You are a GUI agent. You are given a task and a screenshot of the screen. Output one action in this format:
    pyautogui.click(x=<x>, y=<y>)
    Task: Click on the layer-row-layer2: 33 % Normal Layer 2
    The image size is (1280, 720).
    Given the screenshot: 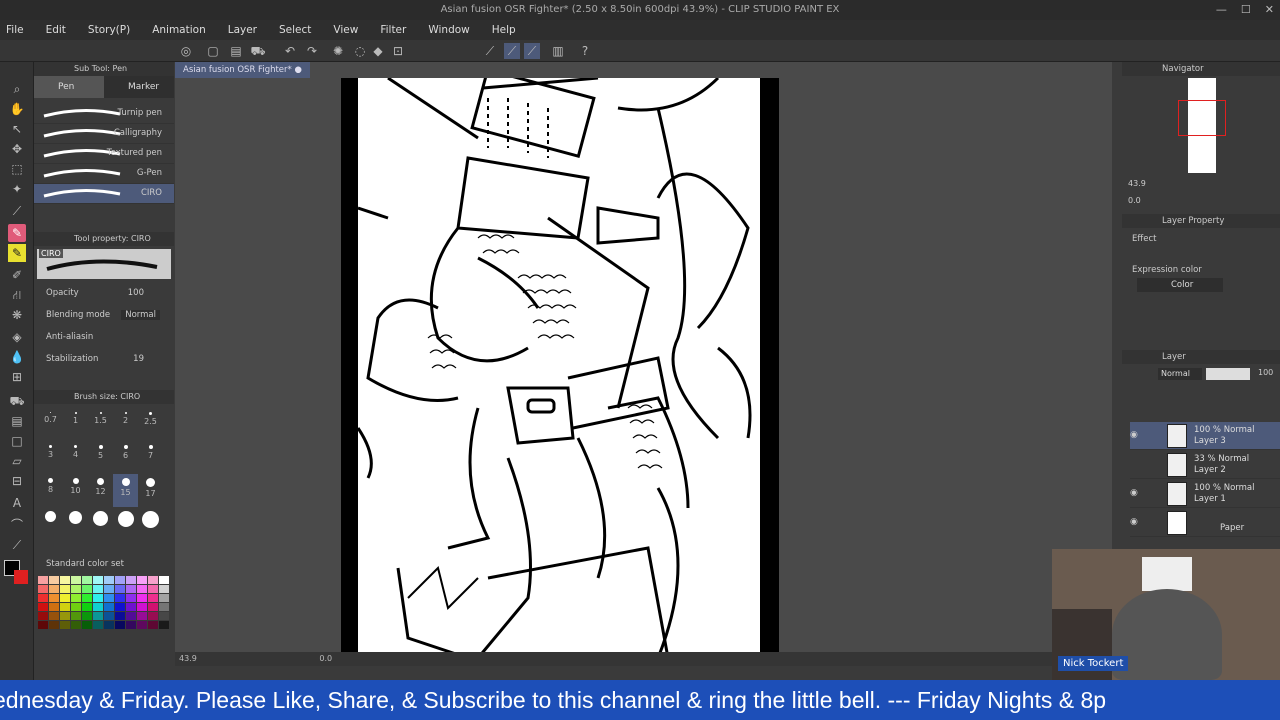 What is the action you would take?
    pyautogui.click(x=1205, y=465)
    